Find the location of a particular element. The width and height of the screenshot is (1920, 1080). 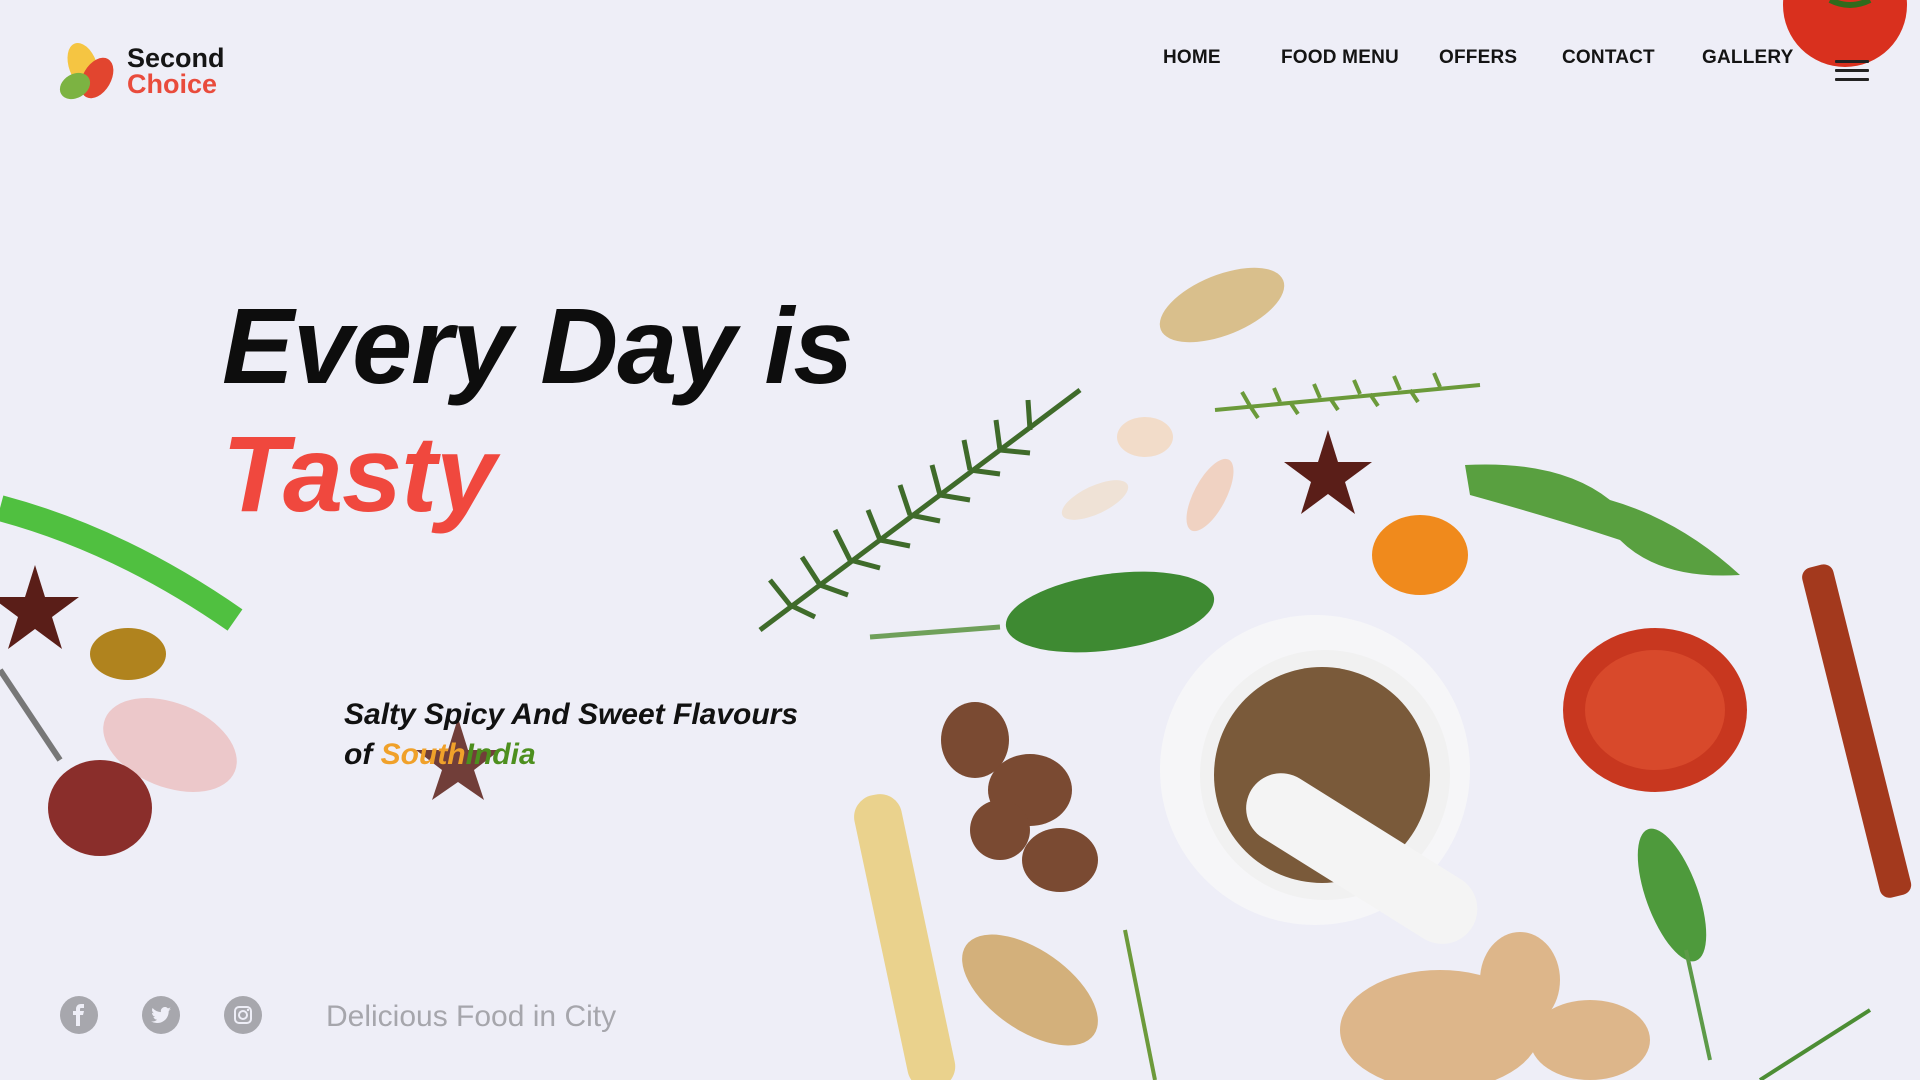

sage-leaf-image is located at coordinates (1042, 612).